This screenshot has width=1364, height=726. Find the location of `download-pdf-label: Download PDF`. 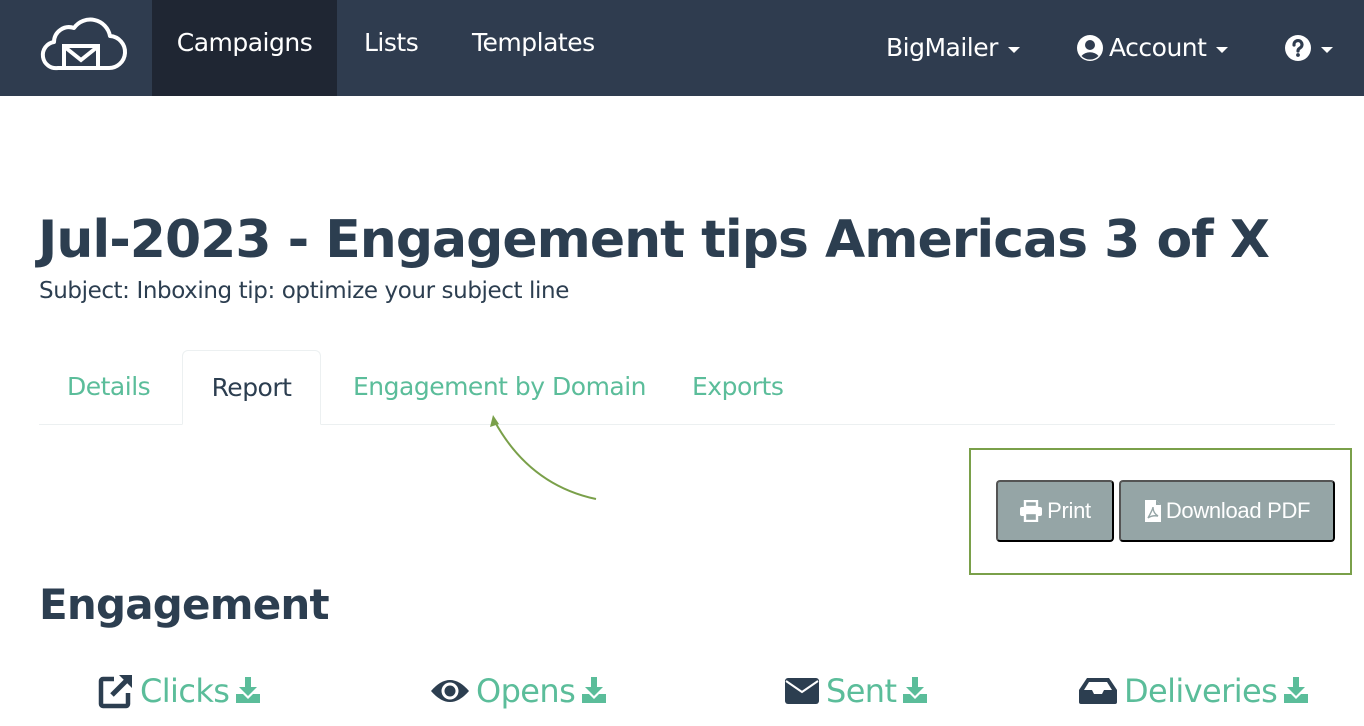

download-pdf-label: Download PDF is located at coordinates (1238, 510).